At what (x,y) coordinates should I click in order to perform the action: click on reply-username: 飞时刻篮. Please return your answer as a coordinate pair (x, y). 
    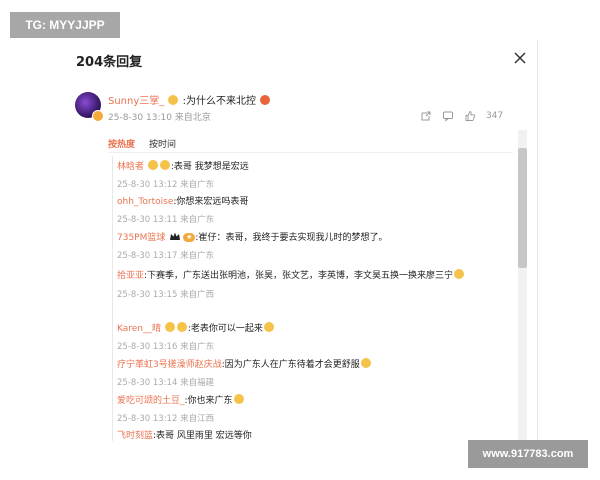
    Looking at the image, I should click on (135, 436).